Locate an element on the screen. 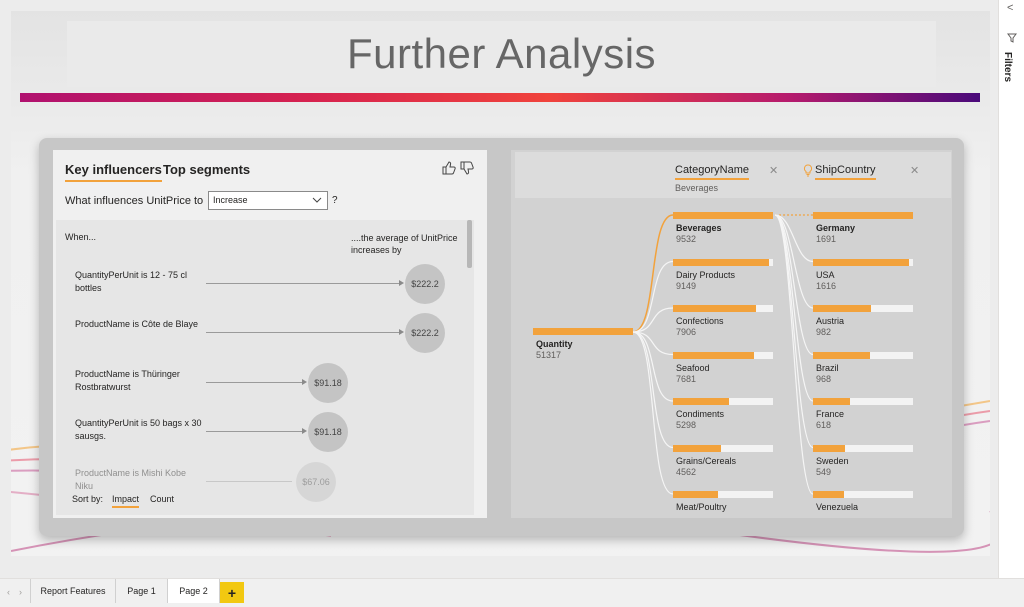  influencer-bubble: $67.06 is located at coordinates (316, 482).